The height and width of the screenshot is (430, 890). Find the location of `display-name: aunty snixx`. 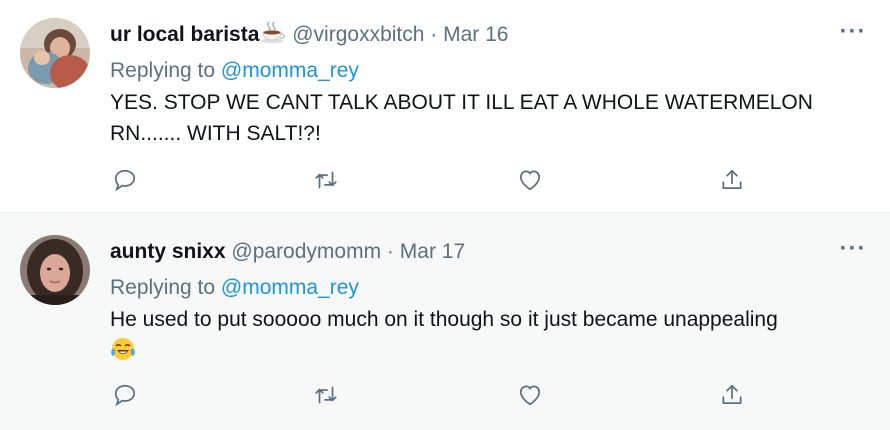

display-name: aunty snixx is located at coordinates (168, 251).